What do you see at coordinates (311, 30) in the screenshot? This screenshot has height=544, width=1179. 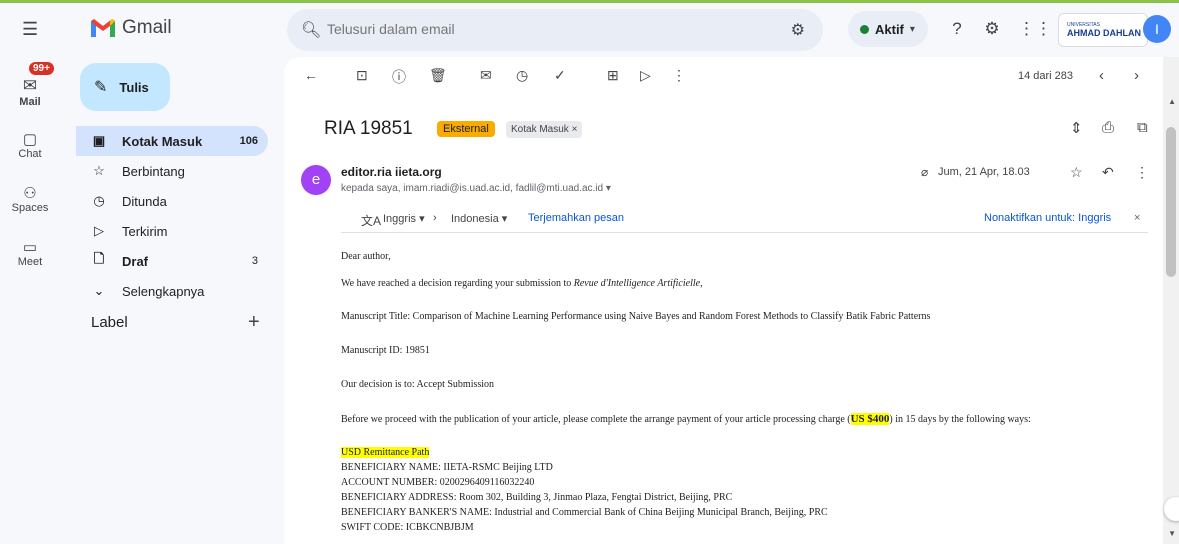 I see `search-icon: 🔍︎` at bounding box center [311, 30].